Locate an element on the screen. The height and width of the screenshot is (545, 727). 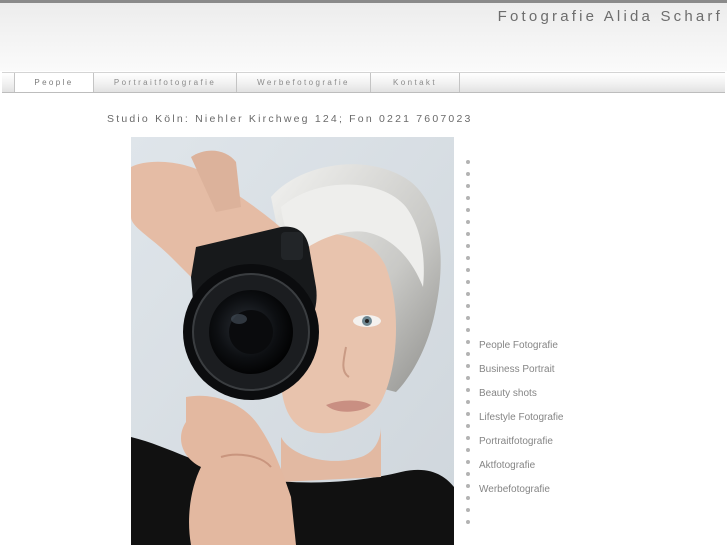
link-portraitfotografie: Portraitfotografie is located at coordinates (516, 441).